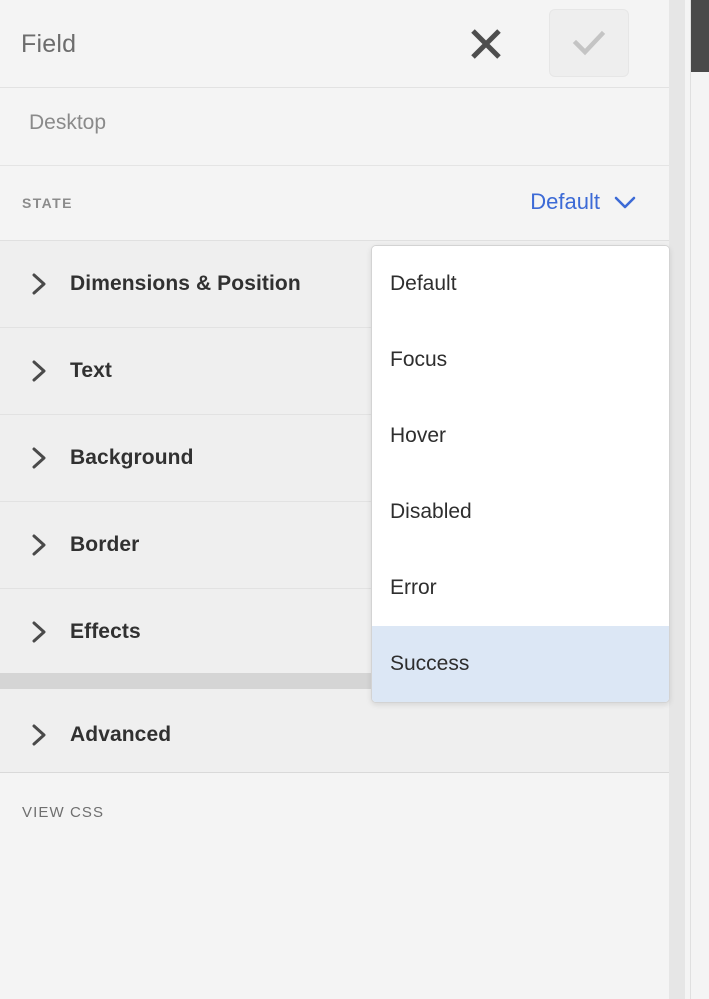 This screenshot has width=709, height=999. I want to click on dropdown-option-focus: Focus, so click(520, 360).